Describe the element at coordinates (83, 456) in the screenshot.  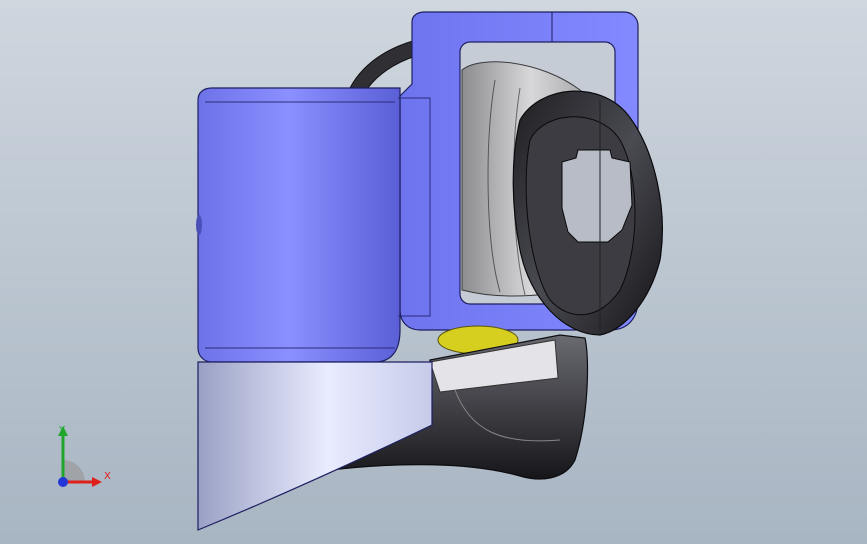
I see `coordinate-triad: Y X` at that location.